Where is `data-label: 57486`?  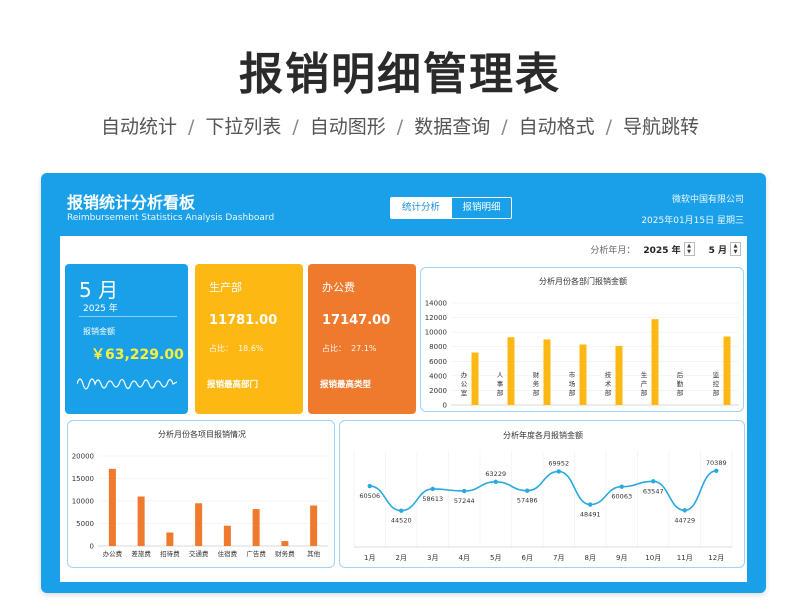 data-label: 57486 is located at coordinates (527, 501).